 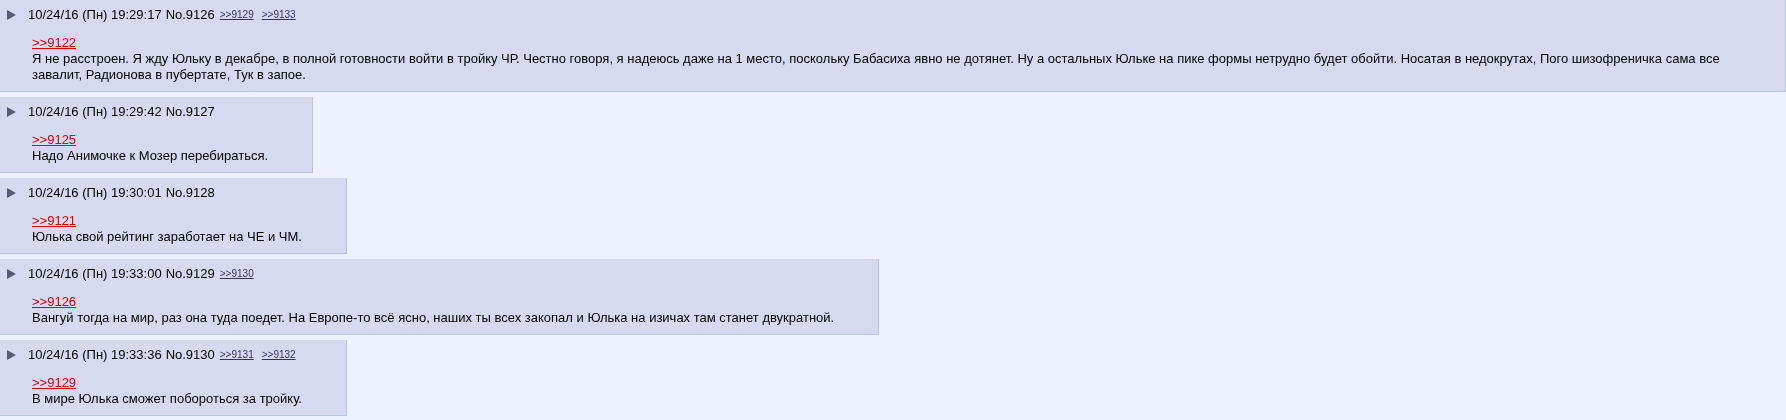 I want to click on post-number: No.9126, so click(x=190, y=15).